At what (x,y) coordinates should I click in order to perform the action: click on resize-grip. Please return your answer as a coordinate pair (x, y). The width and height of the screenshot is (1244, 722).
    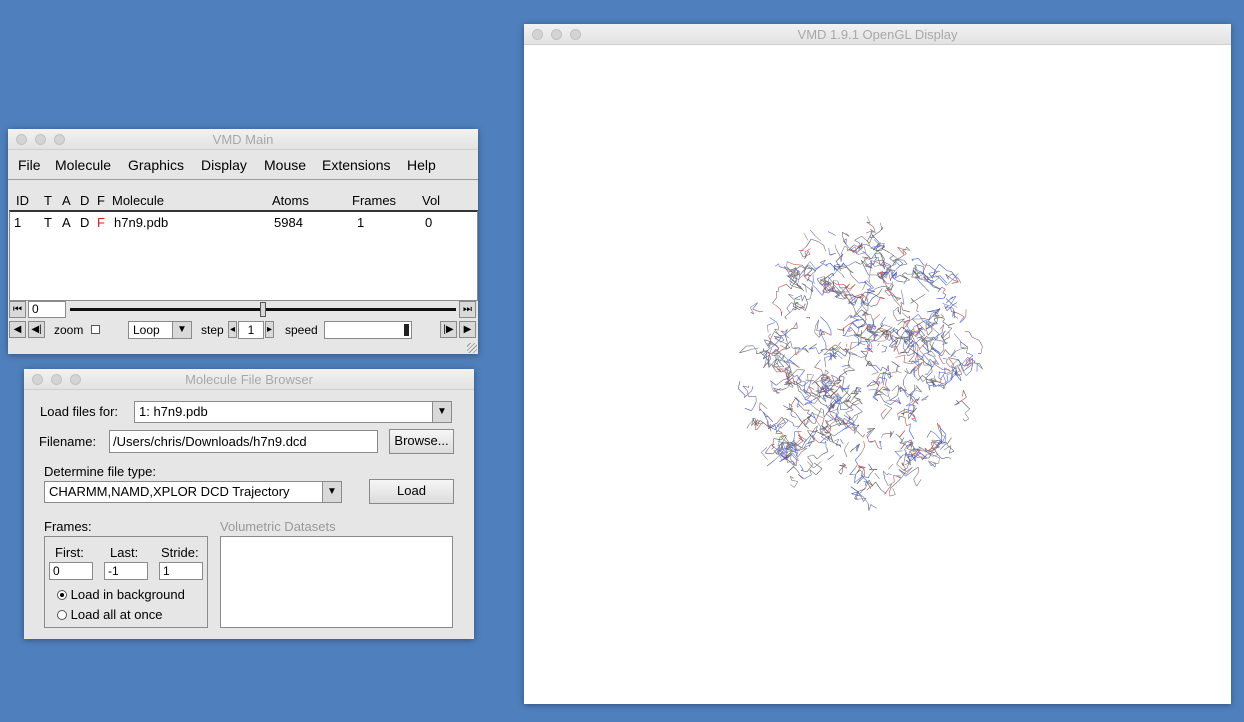
    Looking at the image, I should click on (472, 348).